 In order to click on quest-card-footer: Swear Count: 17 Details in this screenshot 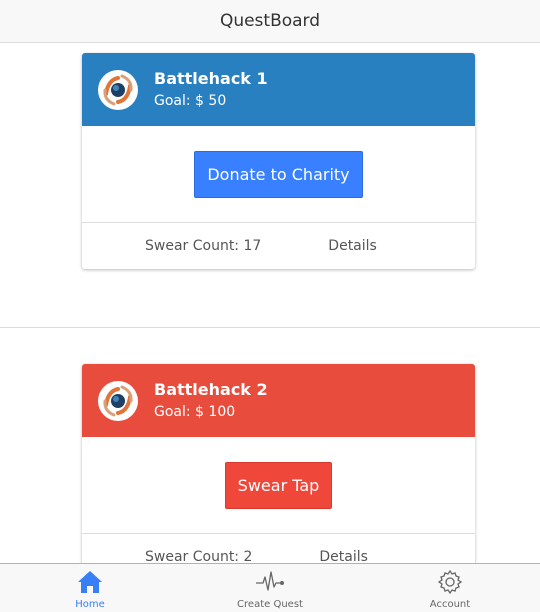, I will do `click(278, 245)`.